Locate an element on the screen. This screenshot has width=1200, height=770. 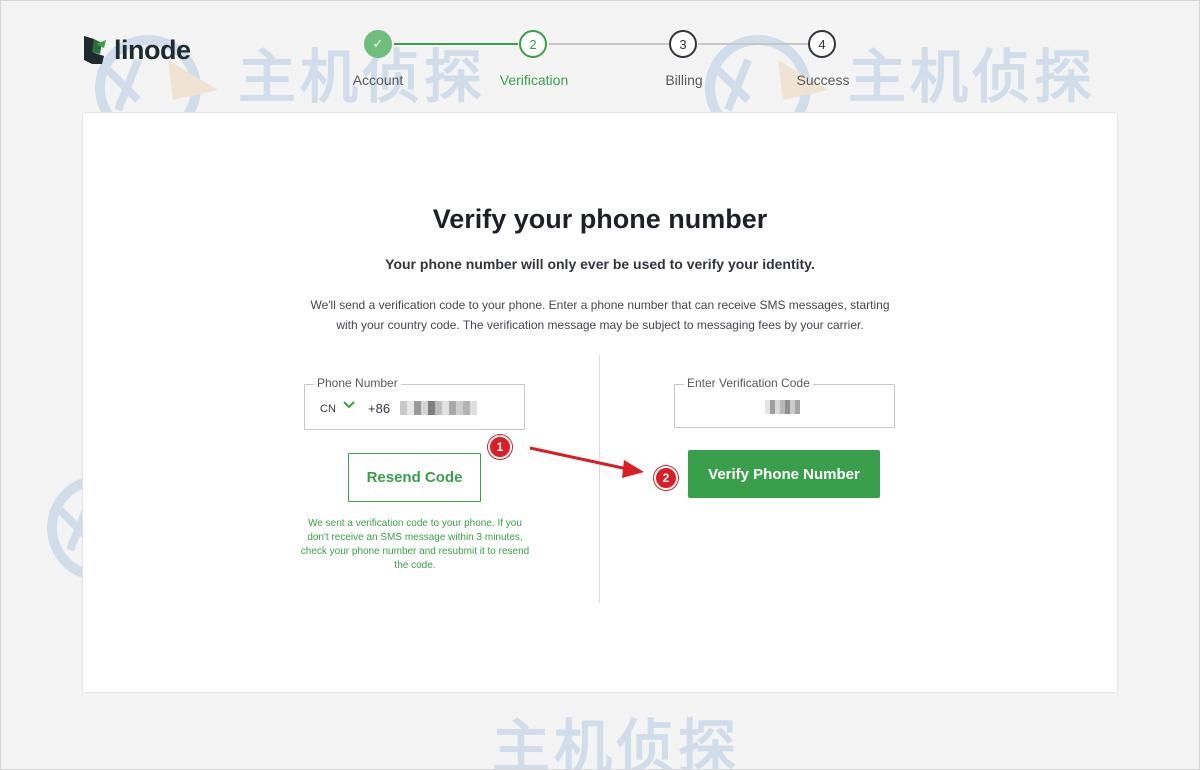
step-1-circle: ✓ is located at coordinates (378, 44).